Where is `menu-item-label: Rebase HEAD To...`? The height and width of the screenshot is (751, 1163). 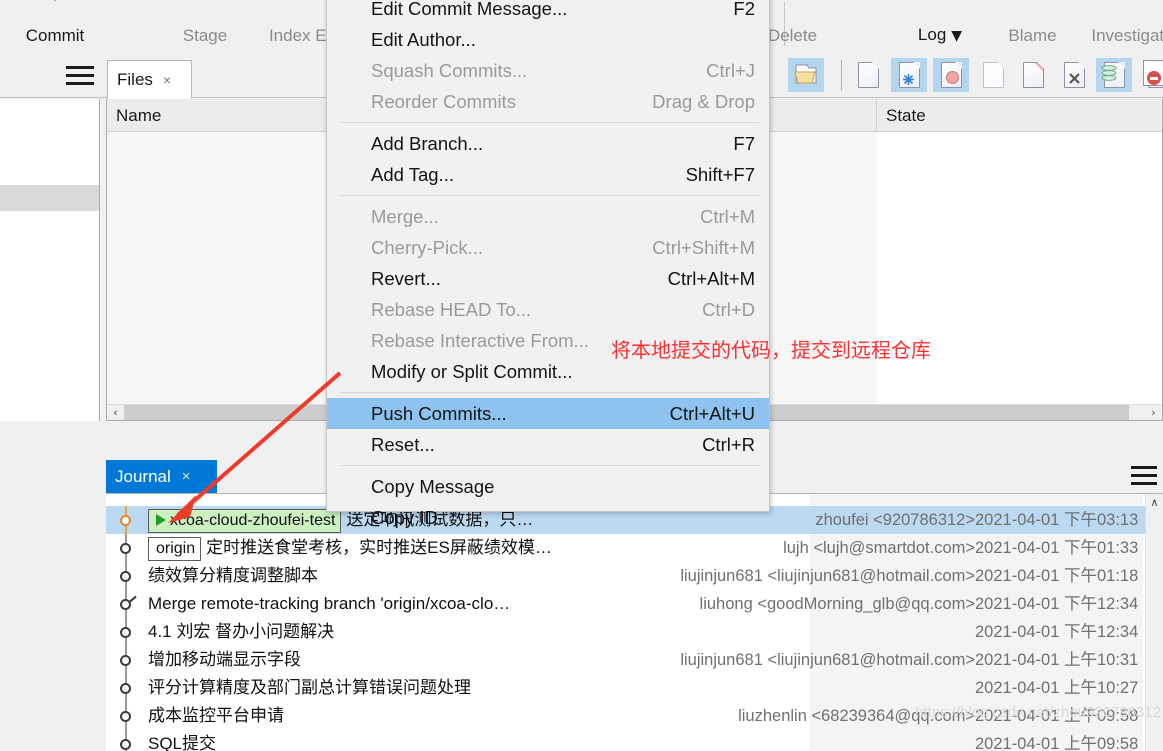
menu-item-label: Rebase HEAD To... is located at coordinates (451, 309).